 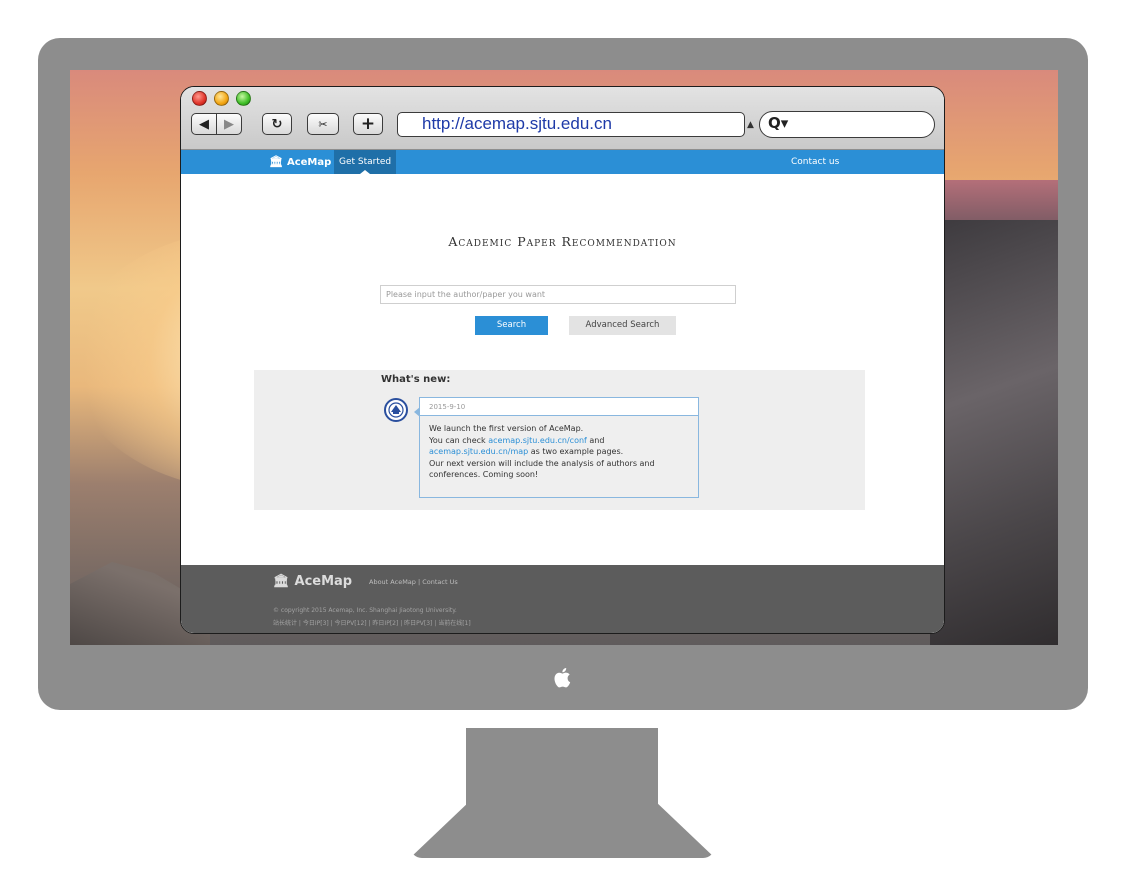 I want to click on browser-search-field: Q▾, so click(x=847, y=124).